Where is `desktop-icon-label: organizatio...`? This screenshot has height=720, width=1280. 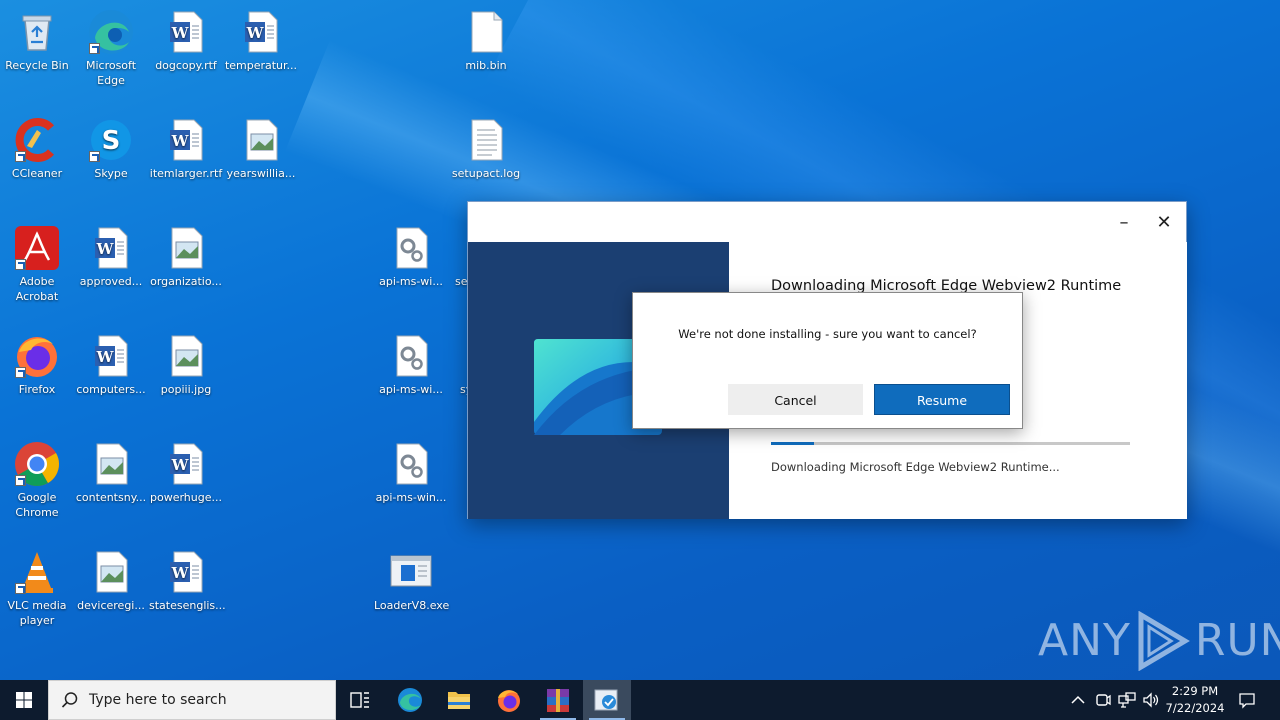 desktop-icon-label: organizatio... is located at coordinates (186, 281).